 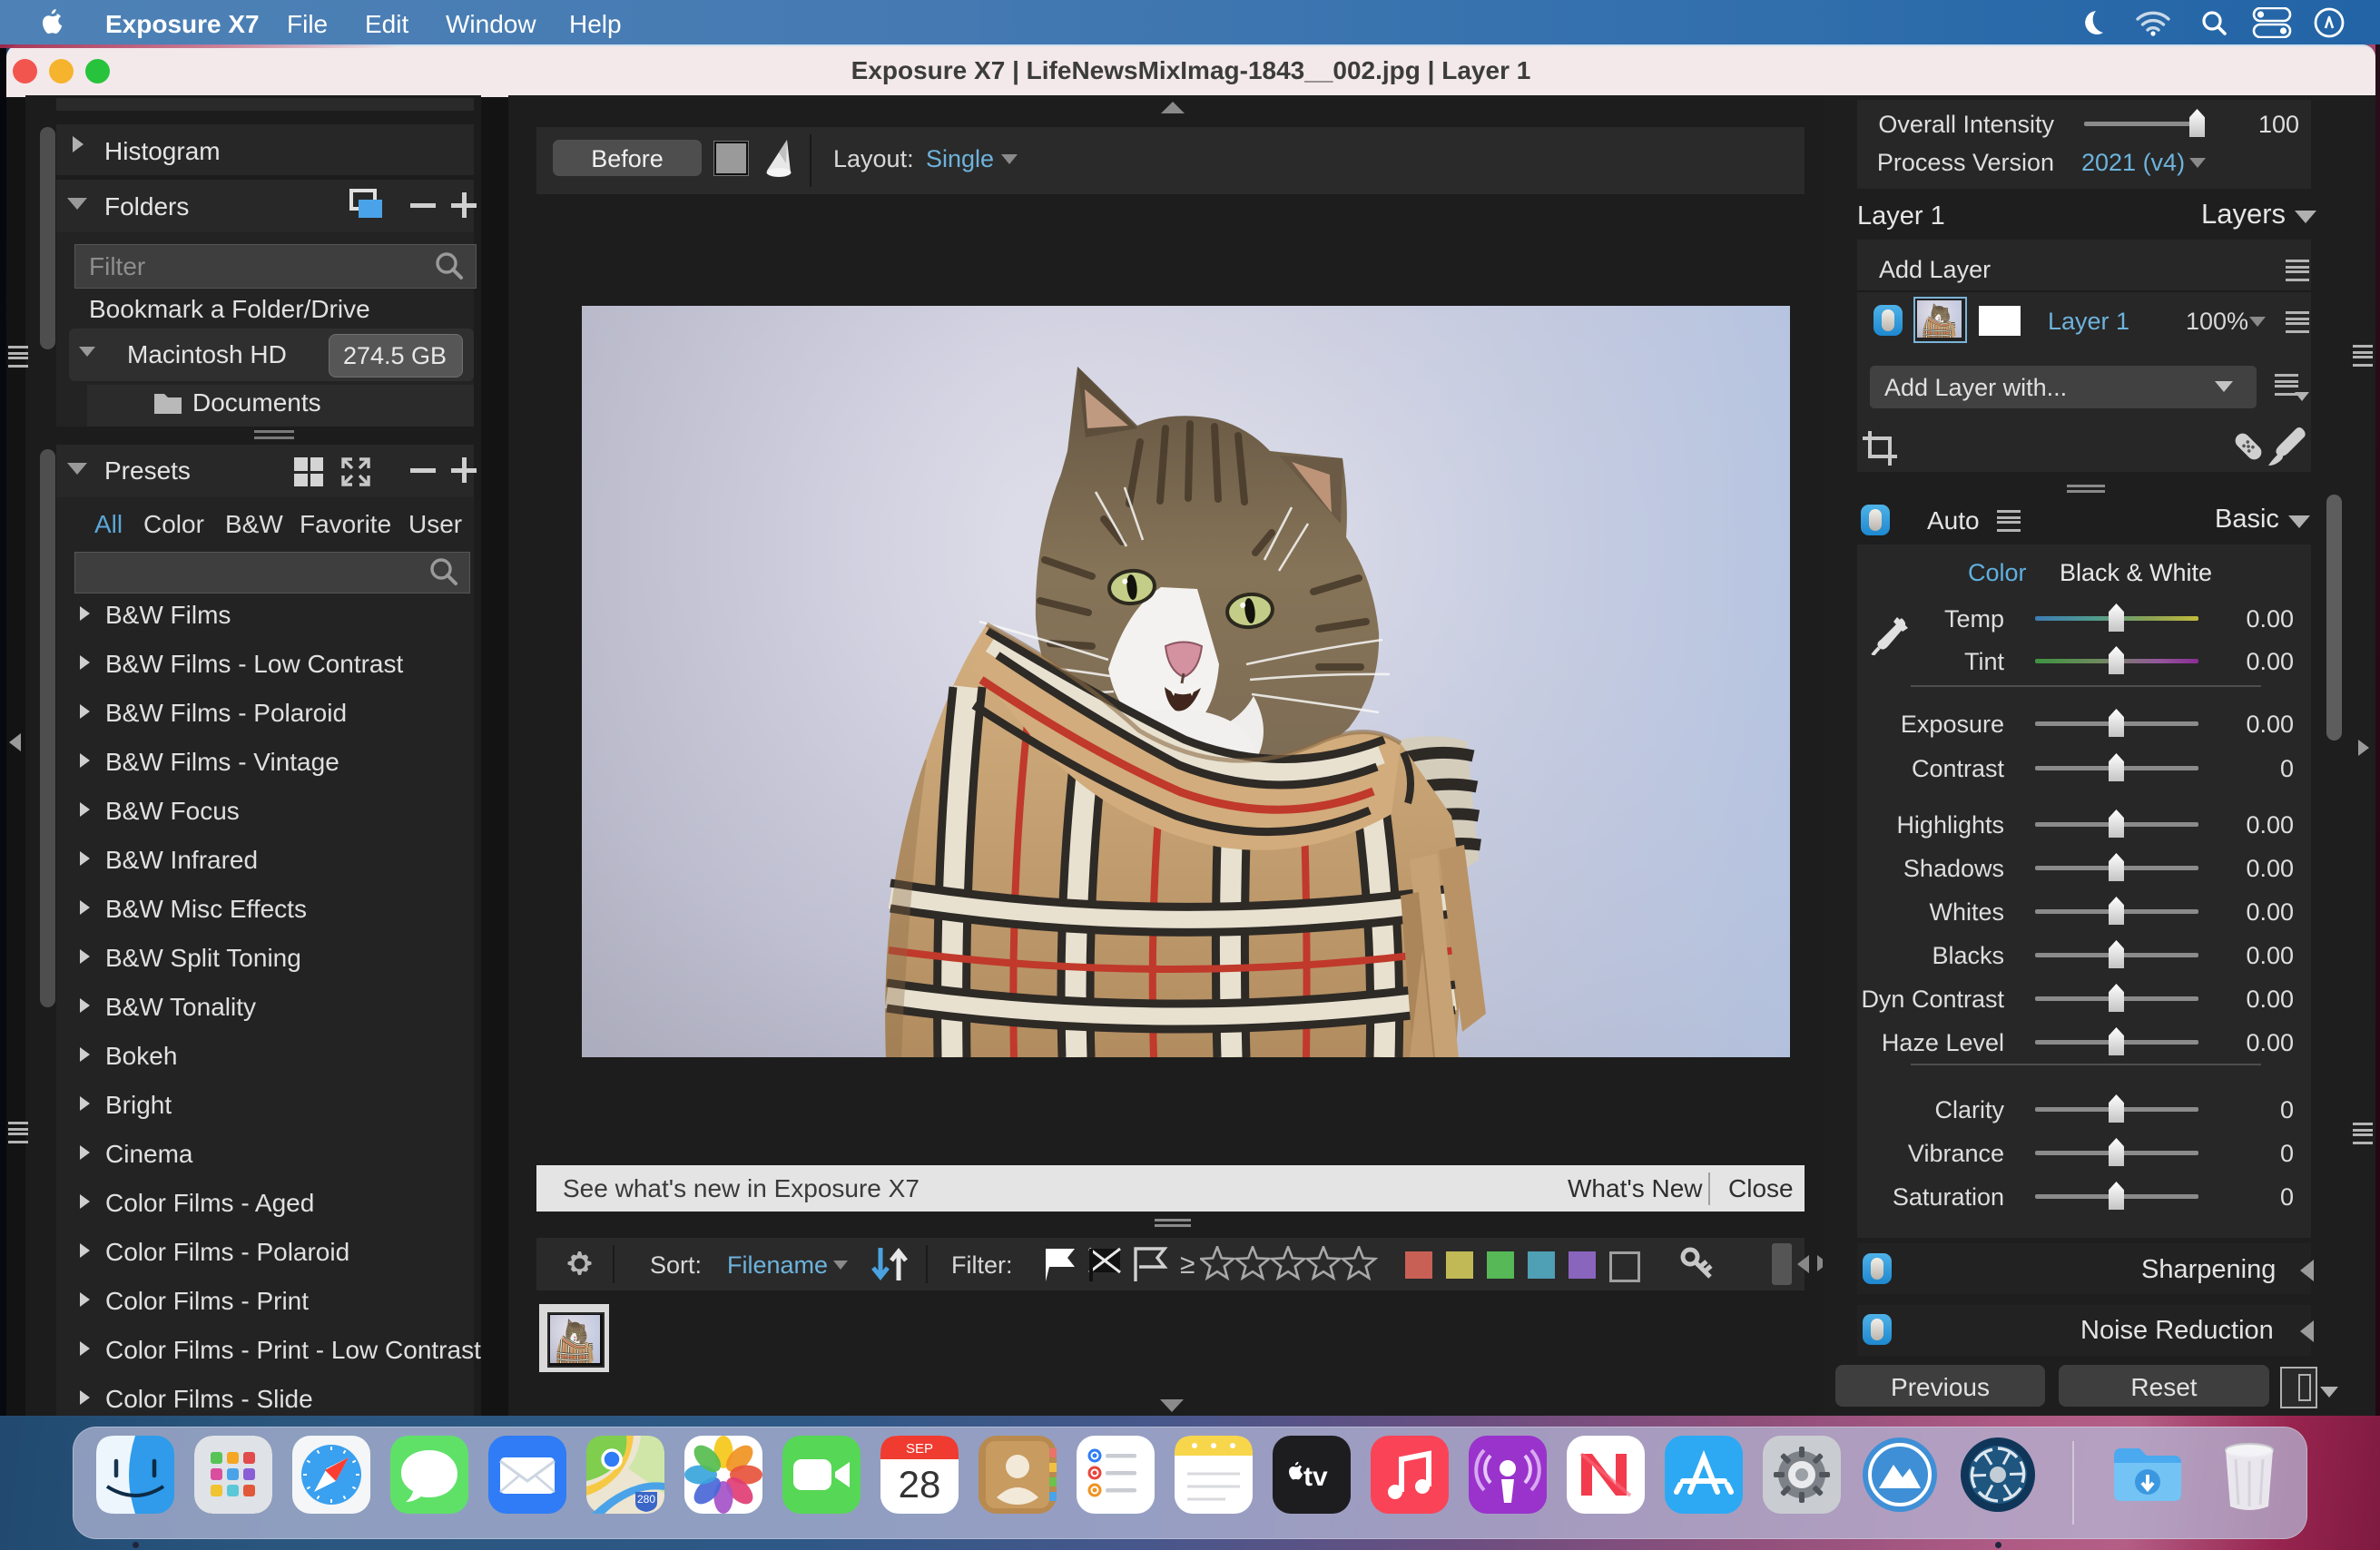 What do you see at coordinates (919, 1449) in the screenshot?
I see `svg-text: SEP` at bounding box center [919, 1449].